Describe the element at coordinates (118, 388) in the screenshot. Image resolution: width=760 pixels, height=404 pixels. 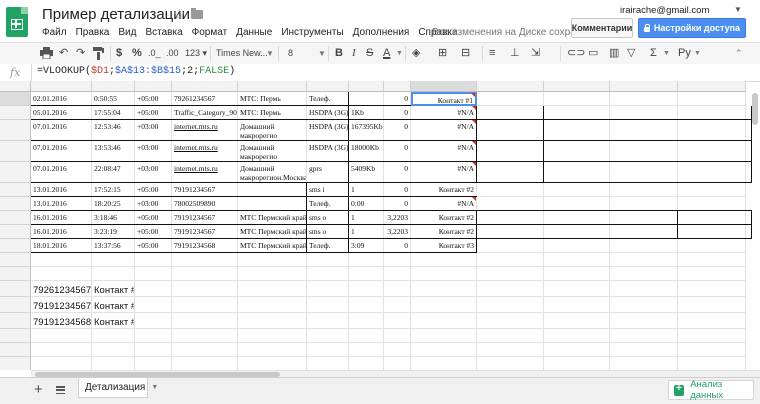
I see `sheet-tab: Детализация ▼` at that location.